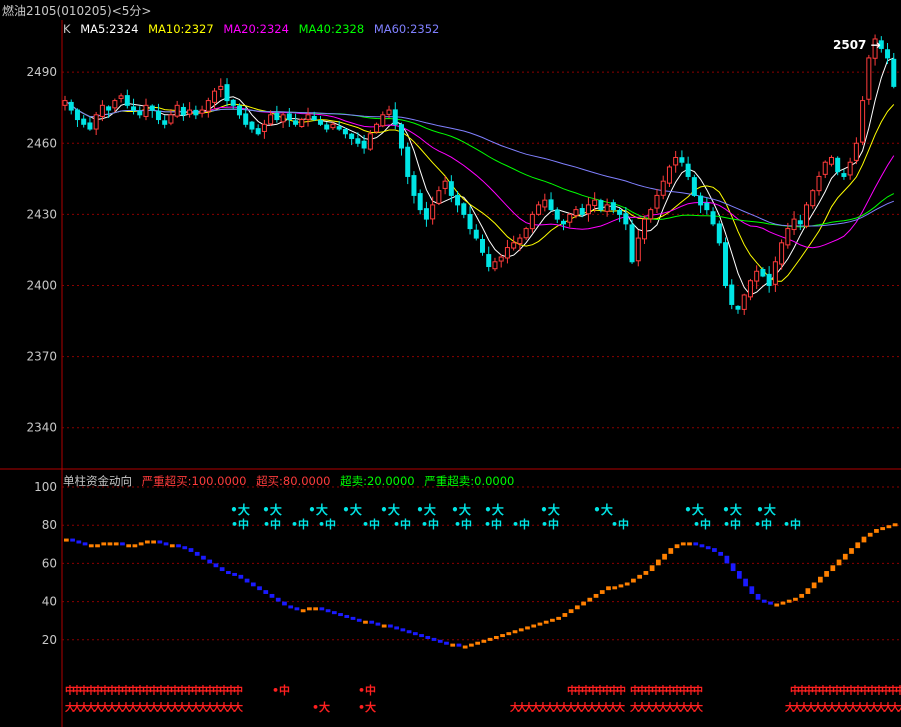 Image resolution: width=901 pixels, height=727 pixels. I want to click on legend-ma40: MA40:2328, so click(331, 29).